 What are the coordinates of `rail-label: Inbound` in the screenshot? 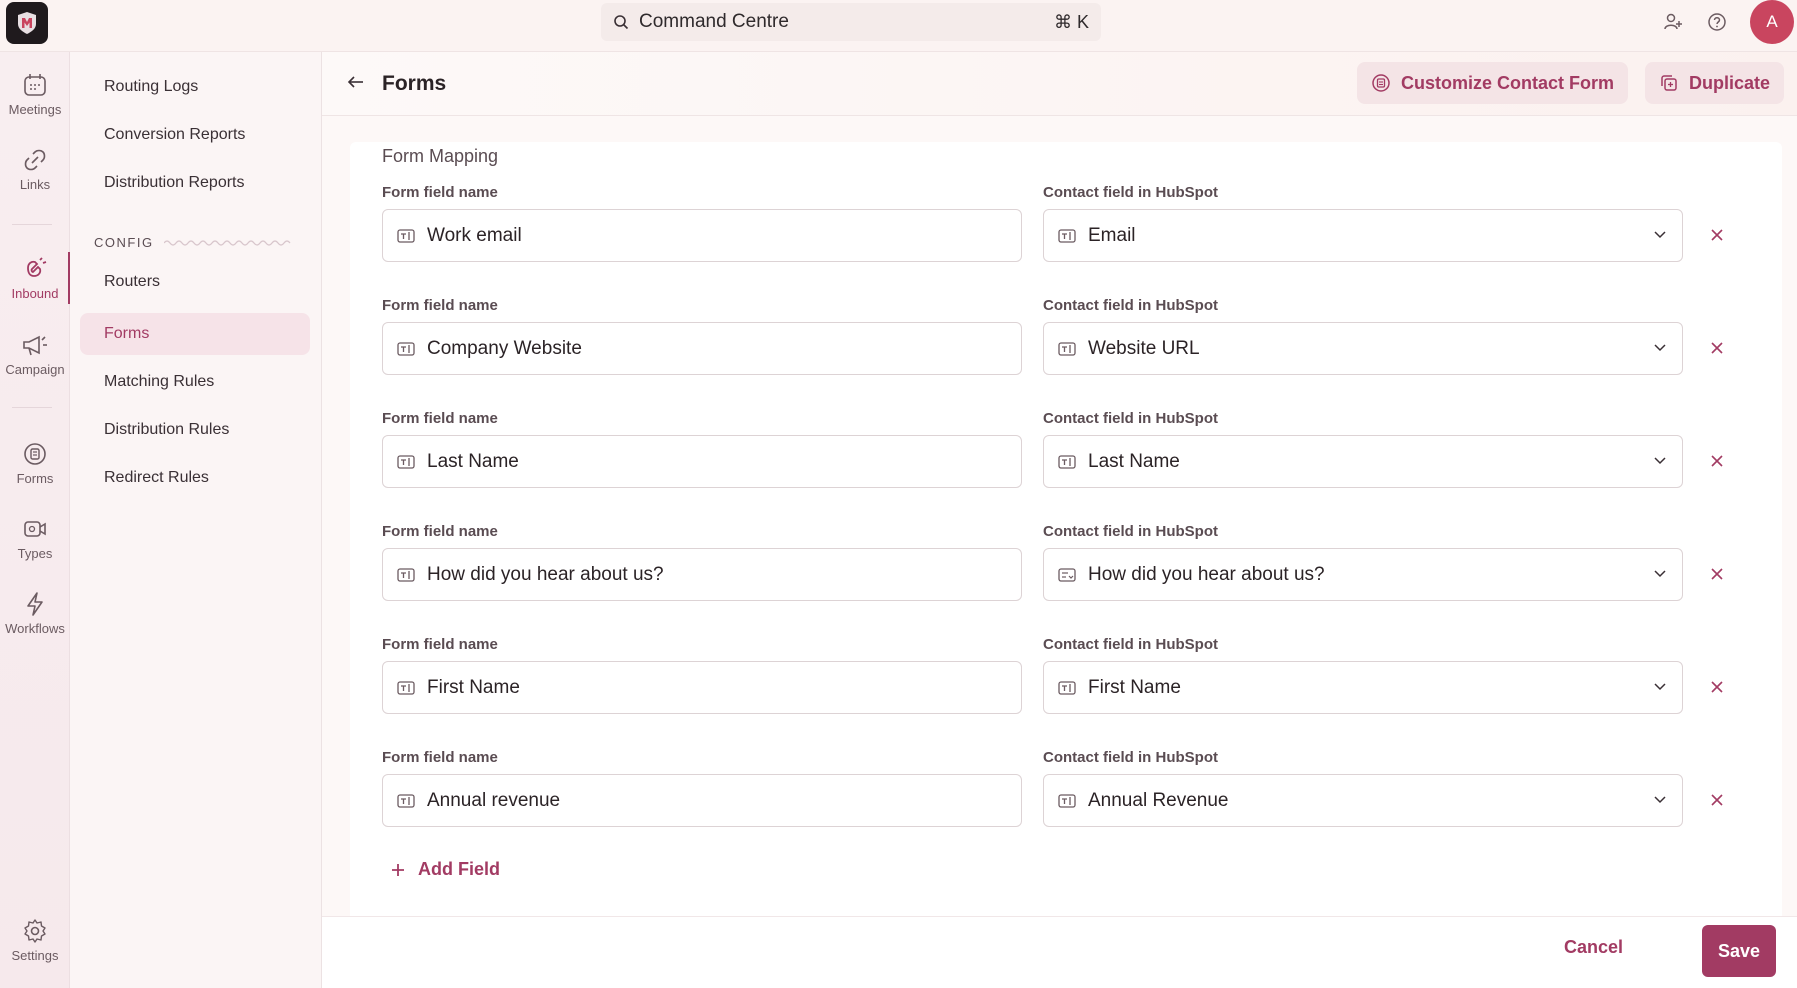 It's located at (35, 293).